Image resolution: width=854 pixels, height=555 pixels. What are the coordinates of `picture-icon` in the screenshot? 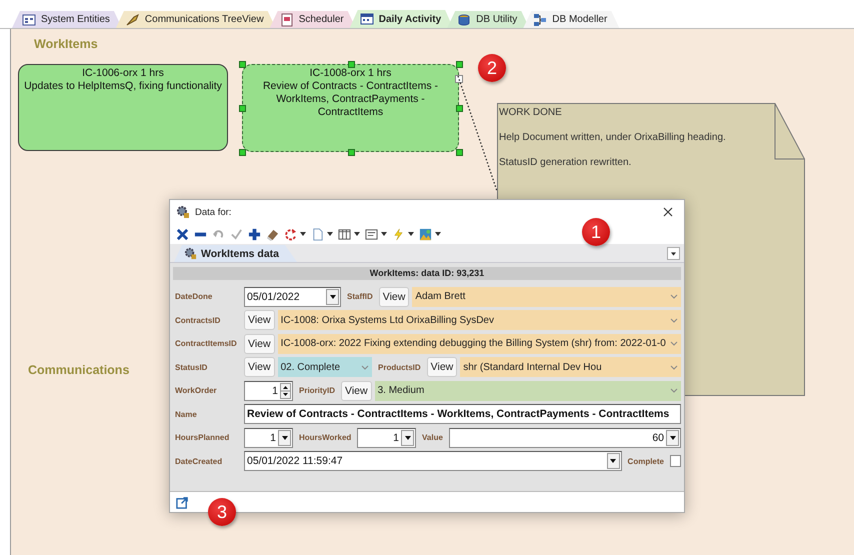 It's located at (425, 234).